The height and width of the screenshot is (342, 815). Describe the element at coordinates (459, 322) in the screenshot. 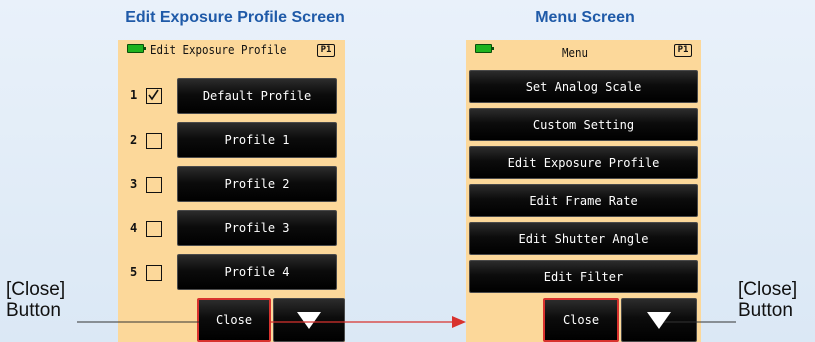

I see `arrowhead-icon` at that location.